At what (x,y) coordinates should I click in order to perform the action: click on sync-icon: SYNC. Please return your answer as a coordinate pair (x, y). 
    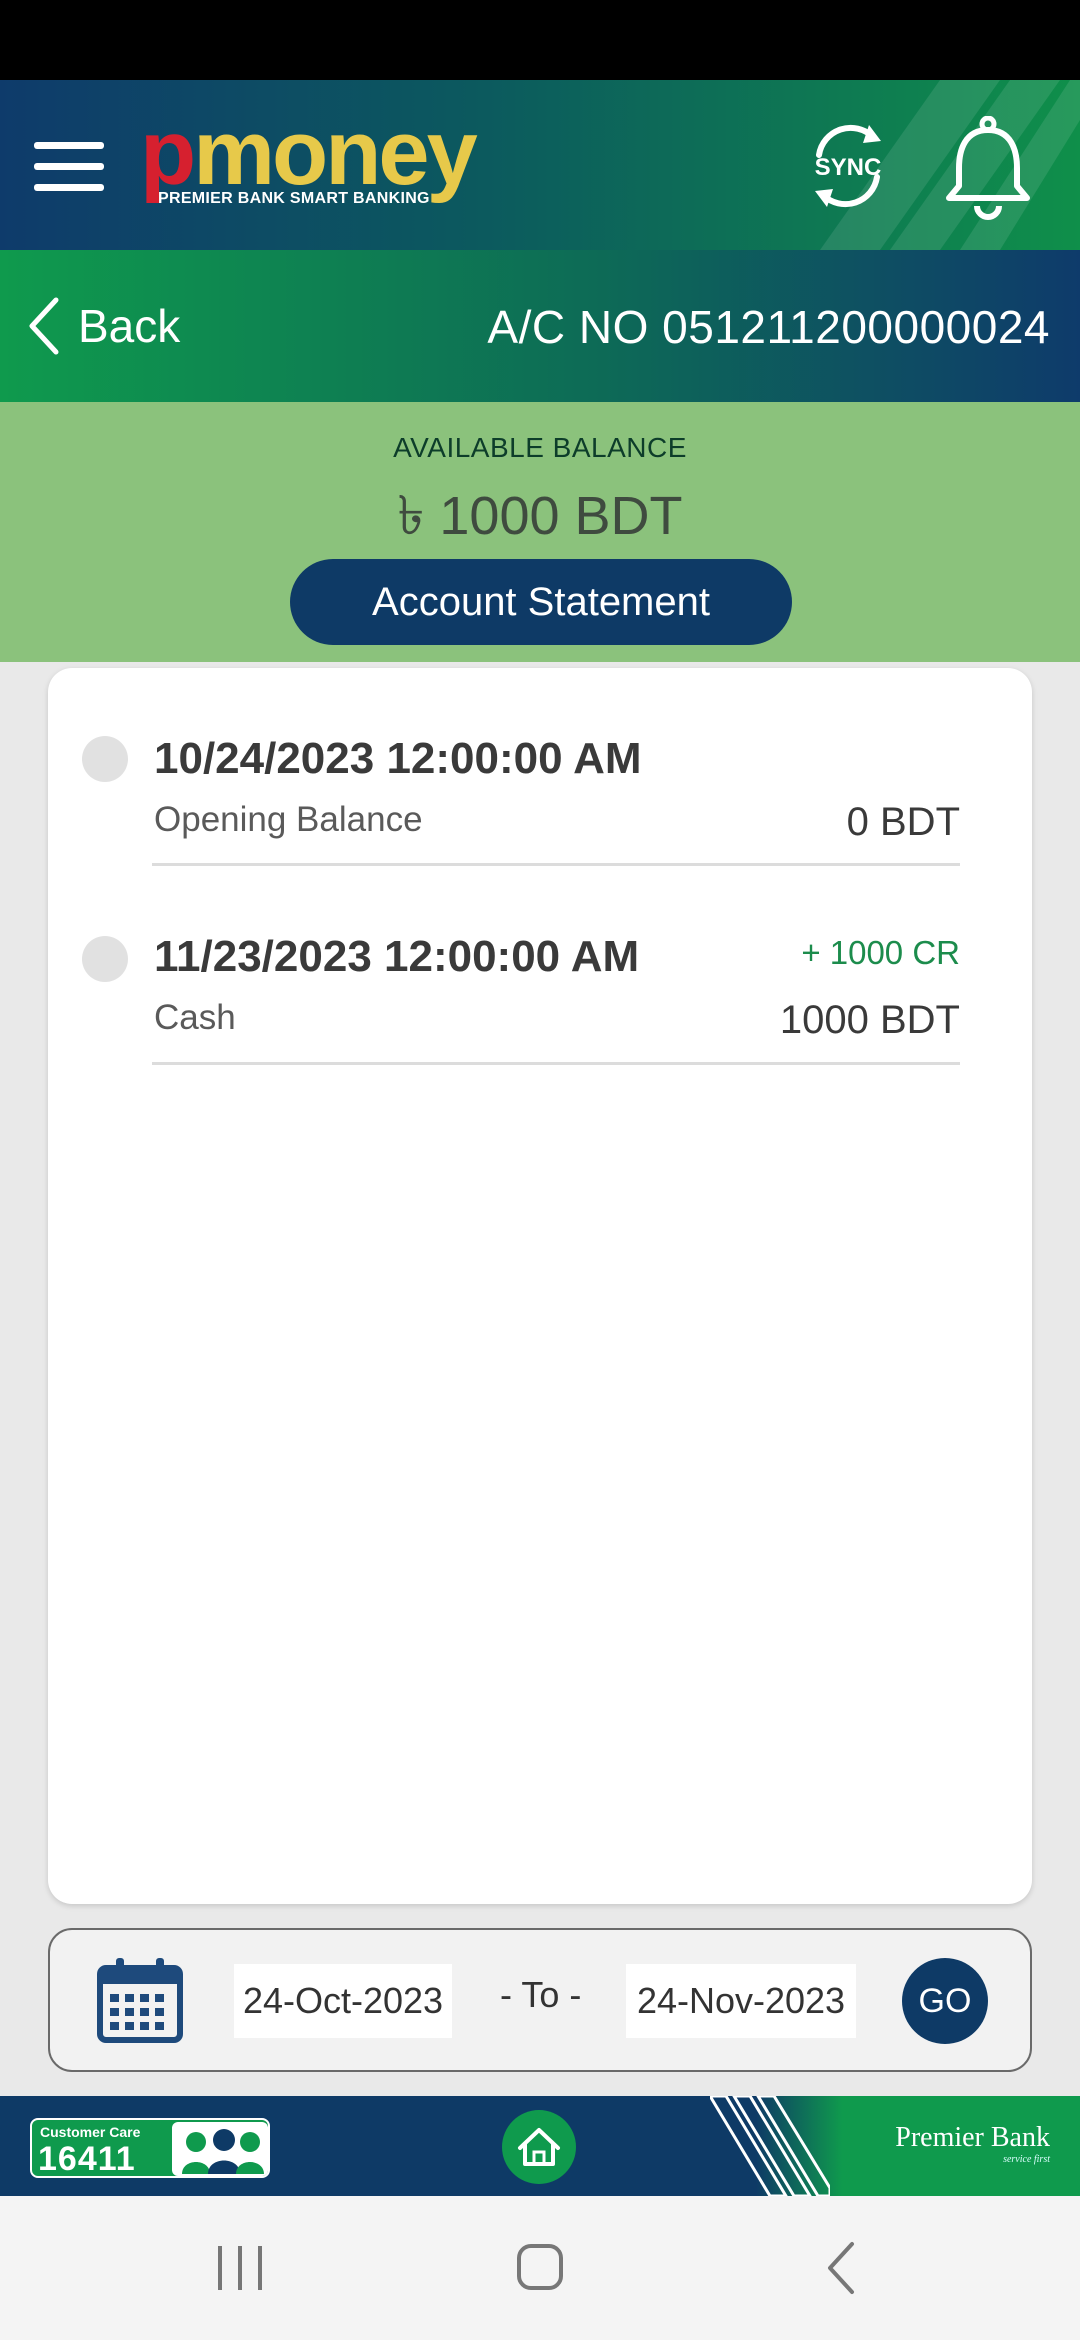
    Looking at the image, I should click on (848, 165).